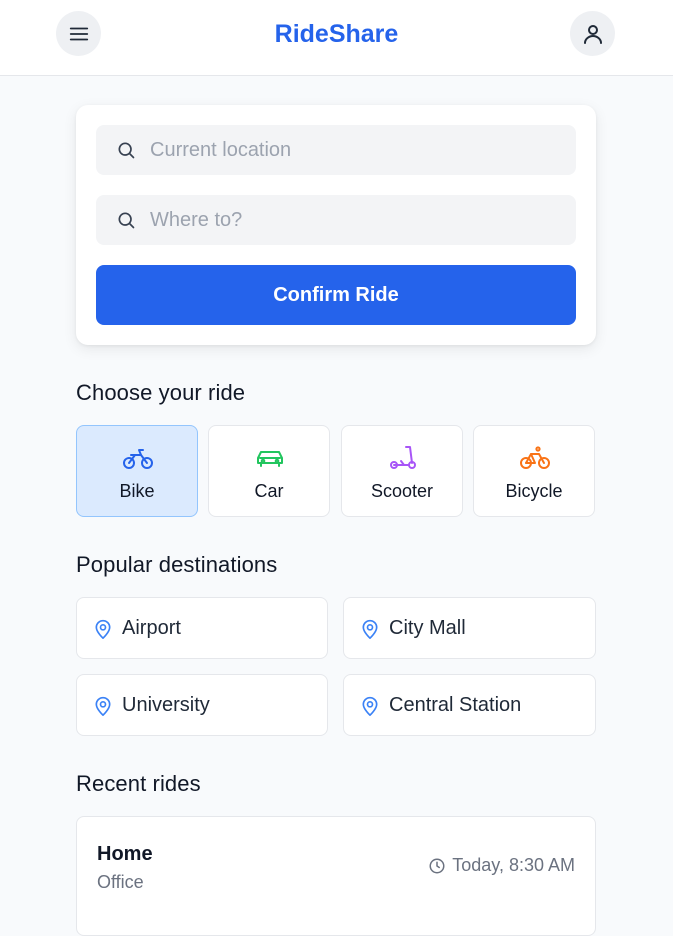 This screenshot has width=673, height=936. I want to click on ride-option-label: Bicycle, so click(534, 491).